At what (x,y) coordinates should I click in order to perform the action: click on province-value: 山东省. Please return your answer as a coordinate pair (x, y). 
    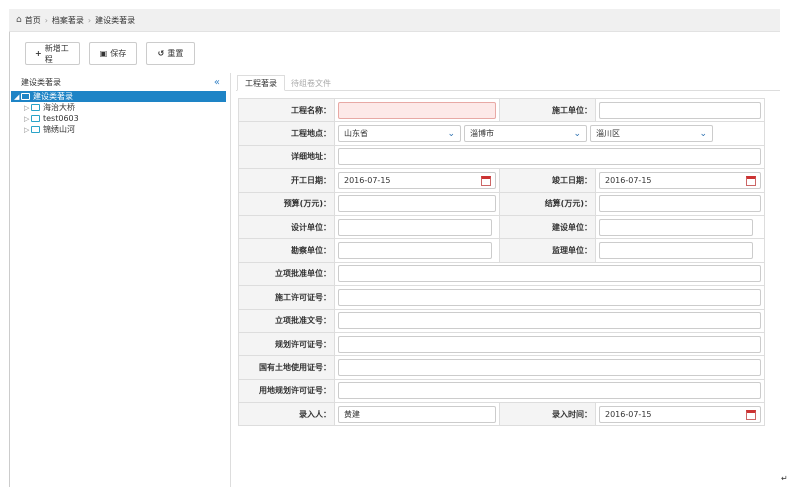
    Looking at the image, I should click on (356, 134).